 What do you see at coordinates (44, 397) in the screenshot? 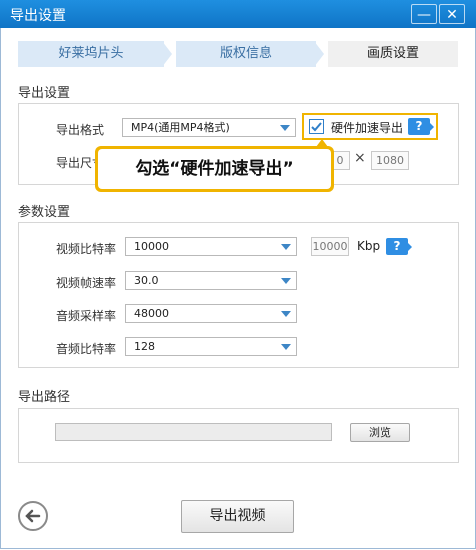
I see `export-path-title: 导出路径` at bounding box center [44, 397].